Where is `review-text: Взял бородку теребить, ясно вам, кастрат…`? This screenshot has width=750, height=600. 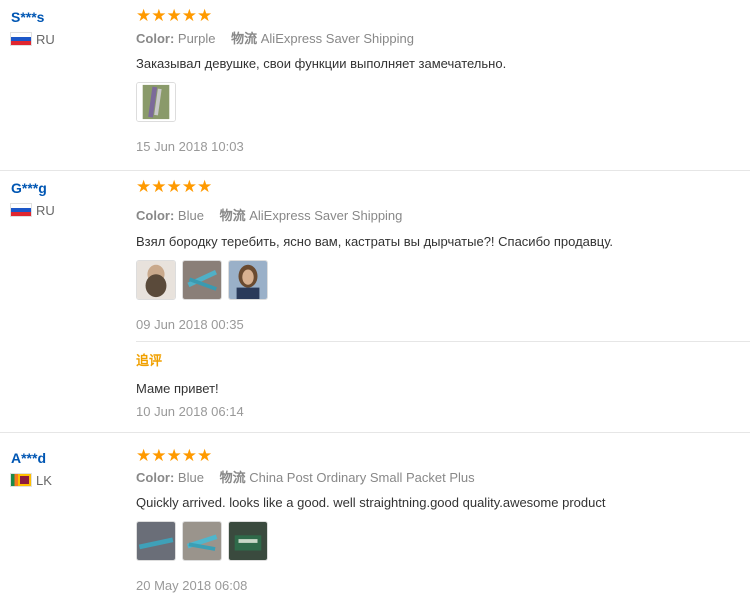 review-text: Взял бородку теребить, ясно вам, кастрат… is located at coordinates (375, 241).